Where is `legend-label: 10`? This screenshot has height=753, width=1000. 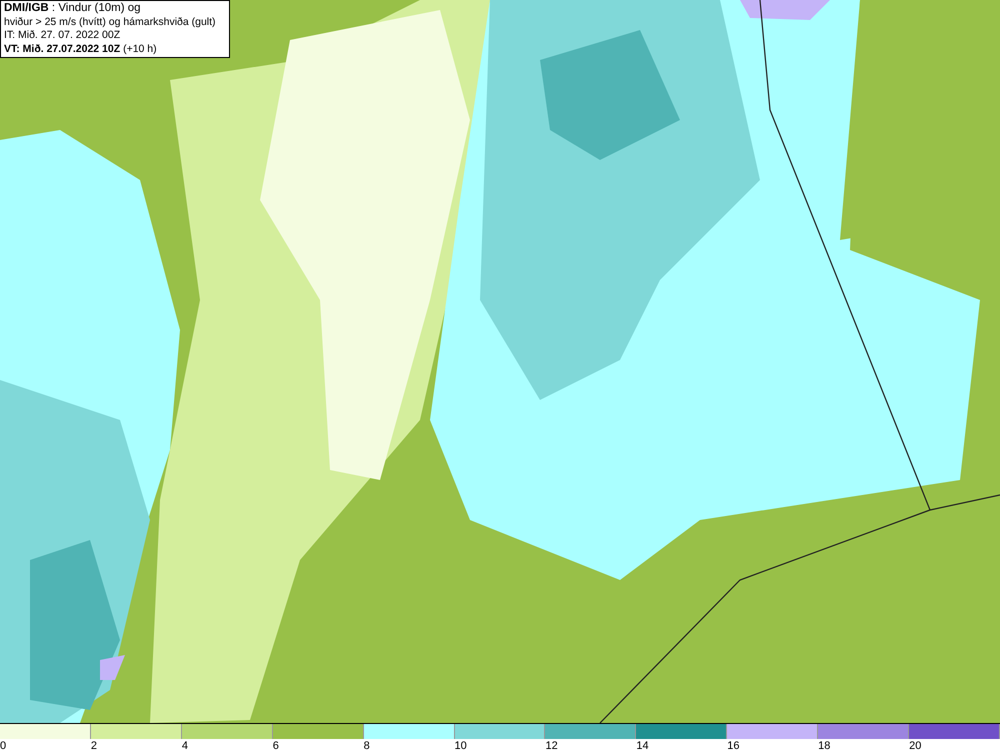 legend-label: 10 is located at coordinates (460, 746).